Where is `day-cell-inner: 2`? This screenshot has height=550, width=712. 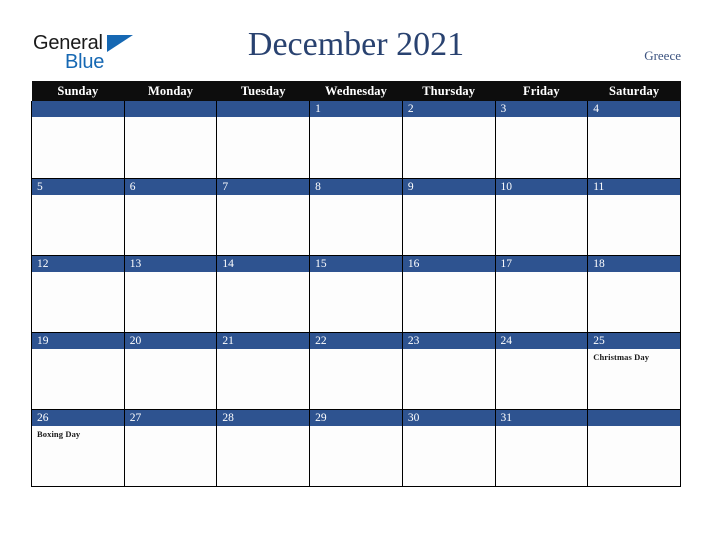 day-cell-inner: 2 is located at coordinates (449, 139).